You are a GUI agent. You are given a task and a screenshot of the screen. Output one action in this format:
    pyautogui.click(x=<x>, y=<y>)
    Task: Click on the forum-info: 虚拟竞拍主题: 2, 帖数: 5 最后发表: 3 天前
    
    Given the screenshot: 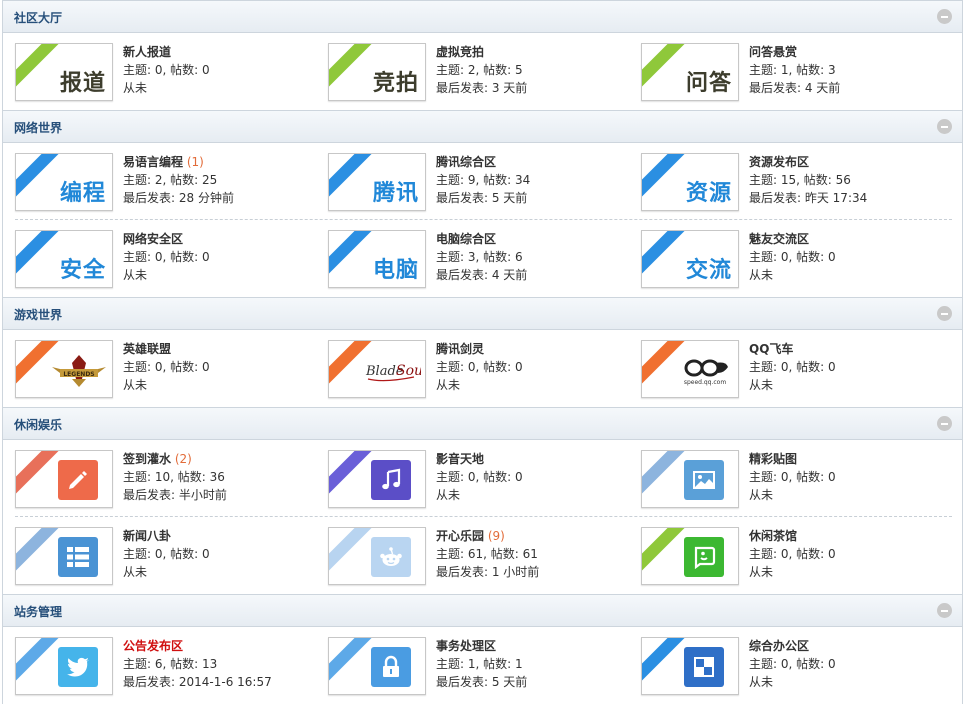 What is the action you would take?
    pyautogui.click(x=481, y=70)
    